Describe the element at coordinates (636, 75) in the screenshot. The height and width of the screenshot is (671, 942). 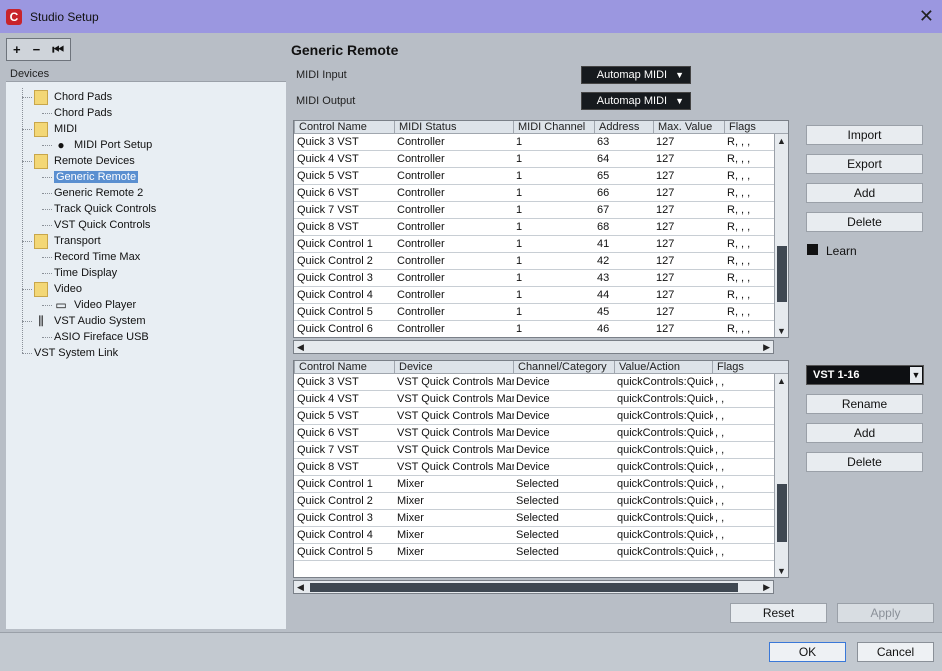
I see `midi-input-select: Automap MIDI ▼` at that location.